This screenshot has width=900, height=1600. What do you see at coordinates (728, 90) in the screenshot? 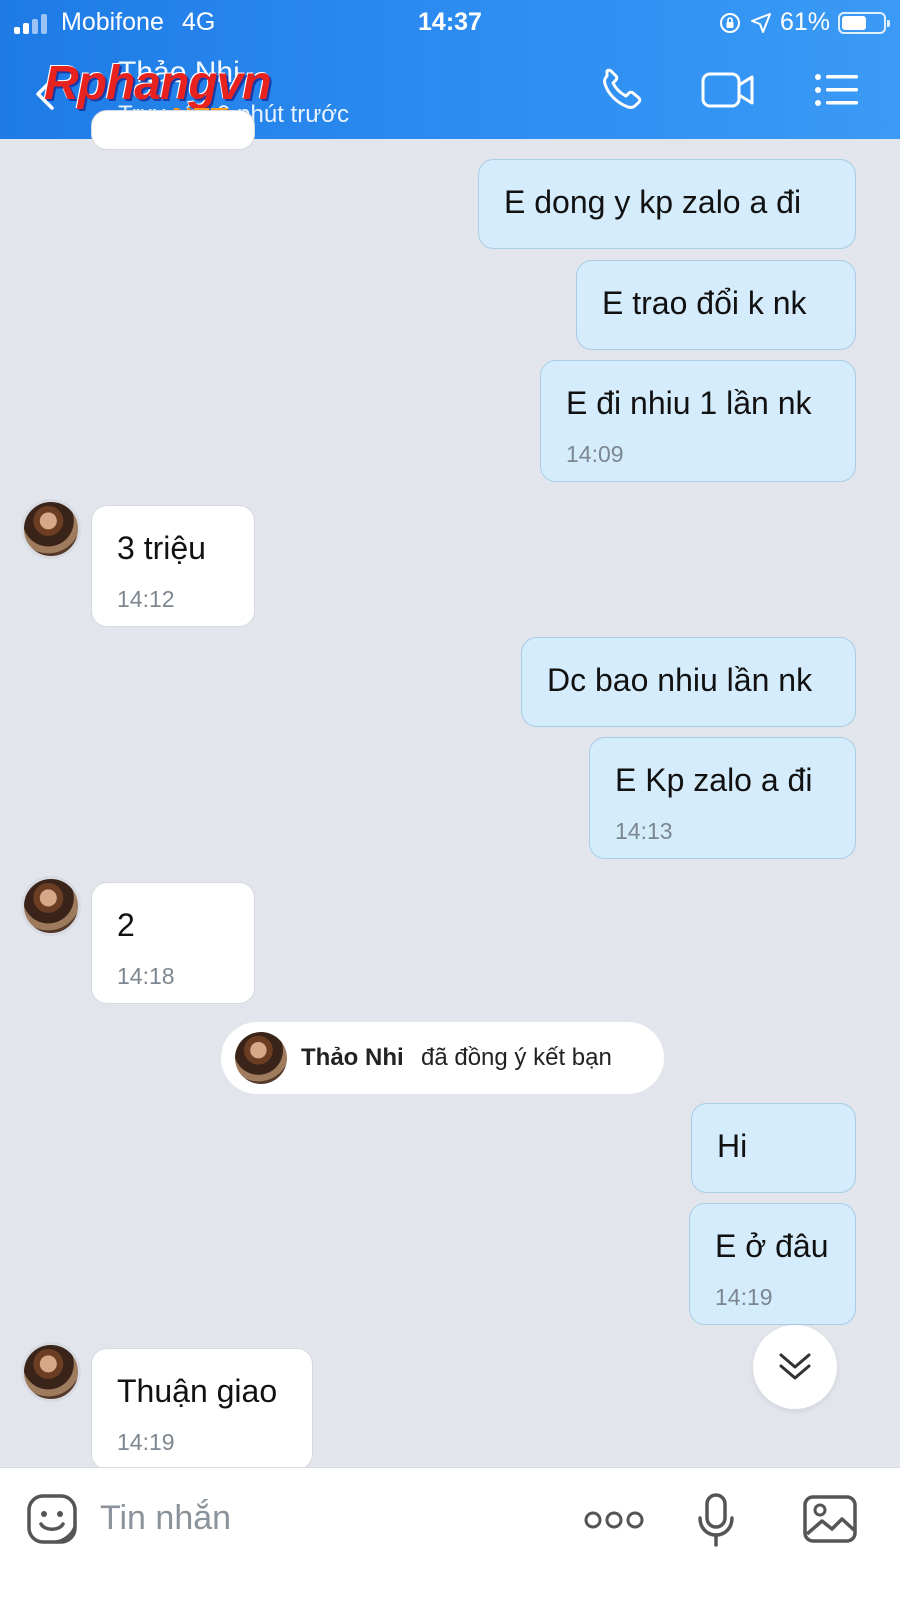
I see `video-call-button` at bounding box center [728, 90].